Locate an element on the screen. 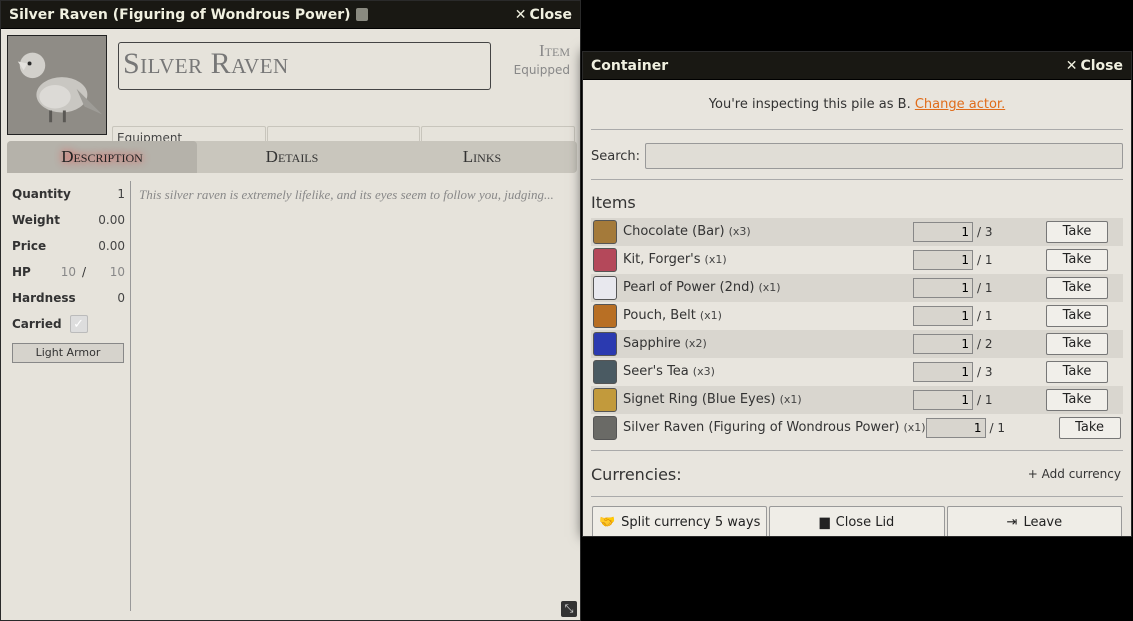 This screenshot has height=621, width=1133. carried-checkbox: ✓ is located at coordinates (78, 324).